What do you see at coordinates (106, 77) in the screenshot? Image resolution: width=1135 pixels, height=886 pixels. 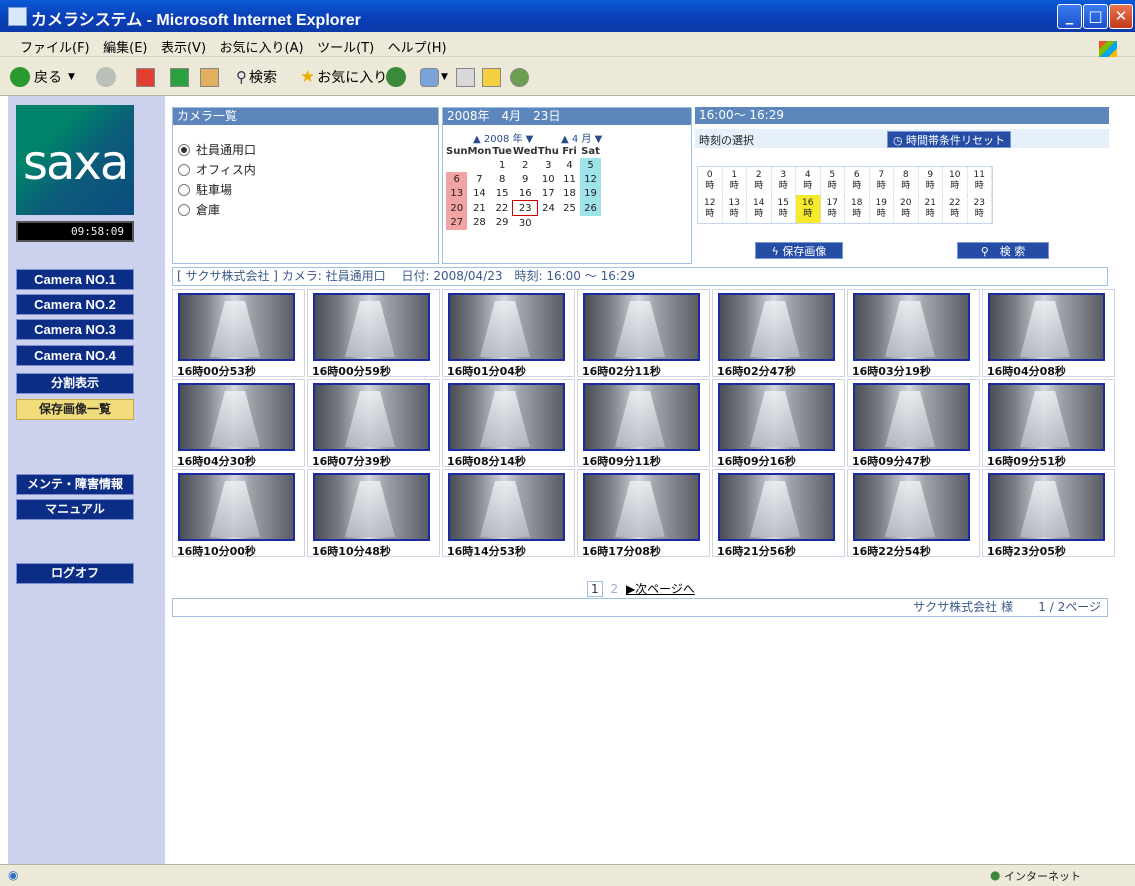 I see `forward-button` at bounding box center [106, 77].